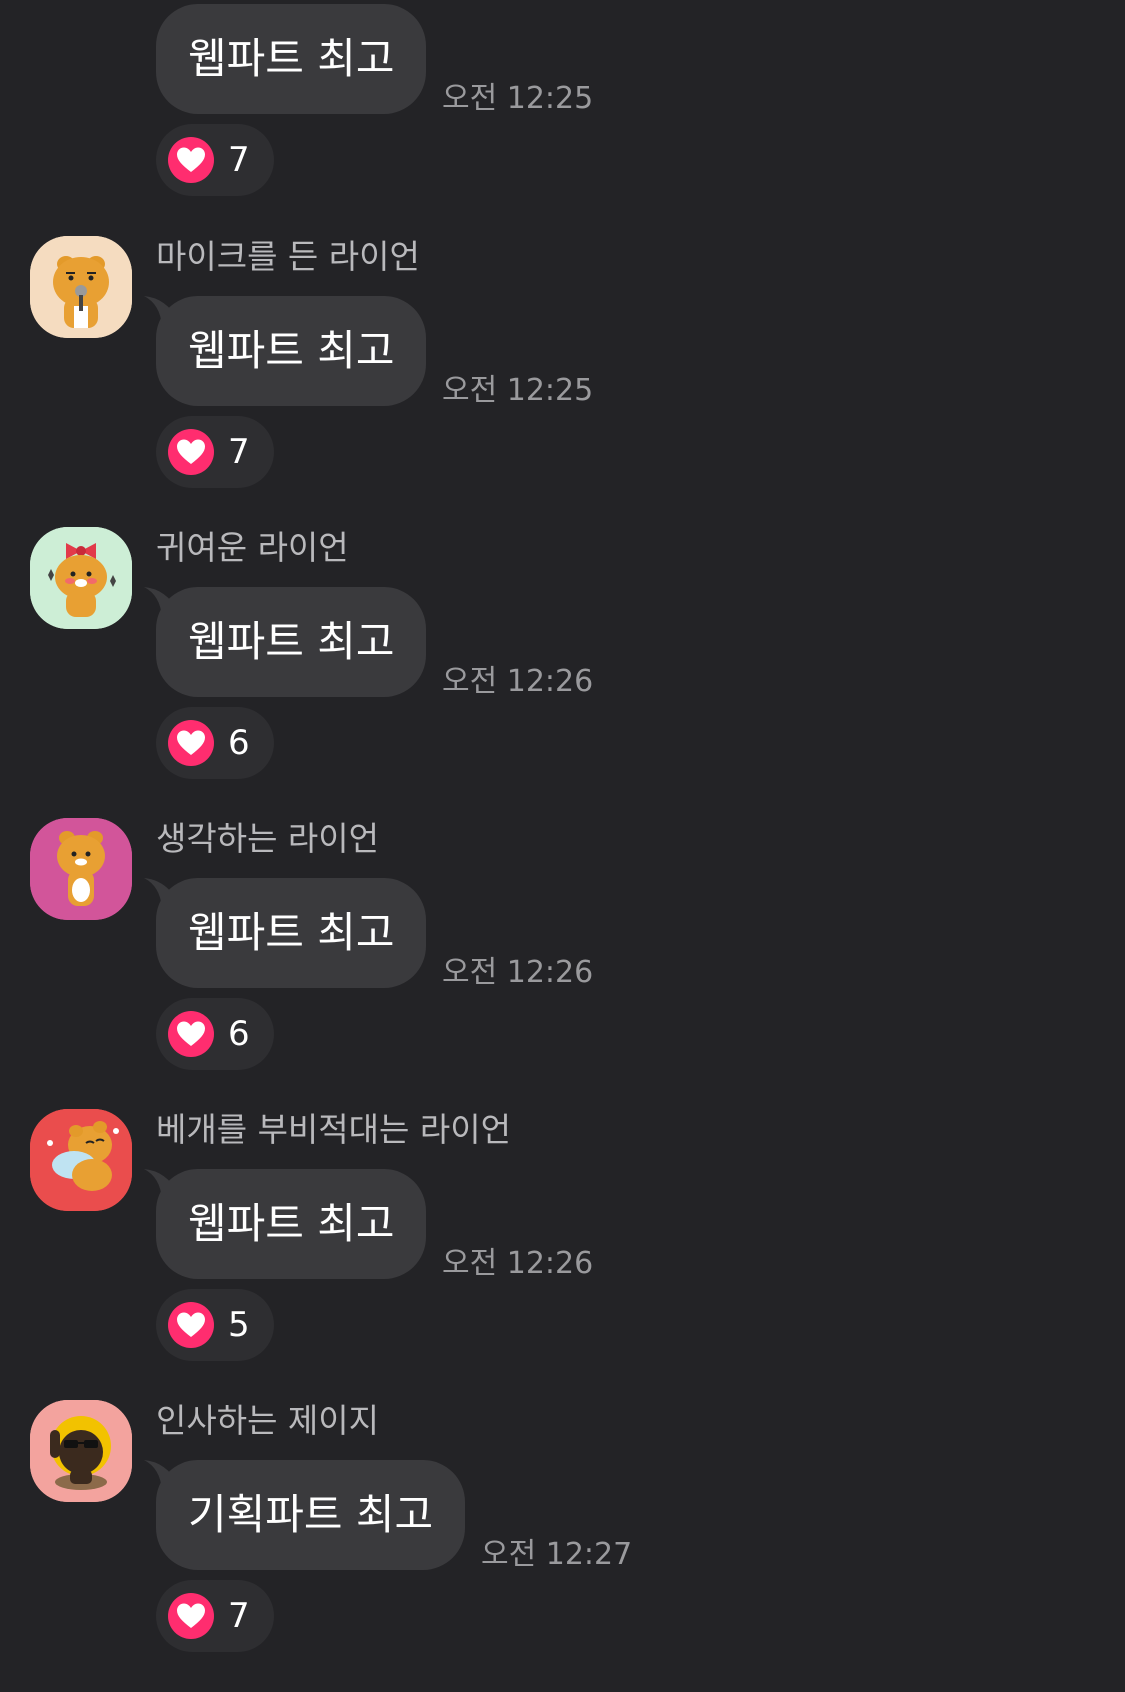  I want to click on message-bubble: 기획파트 최고, so click(304, 1515).